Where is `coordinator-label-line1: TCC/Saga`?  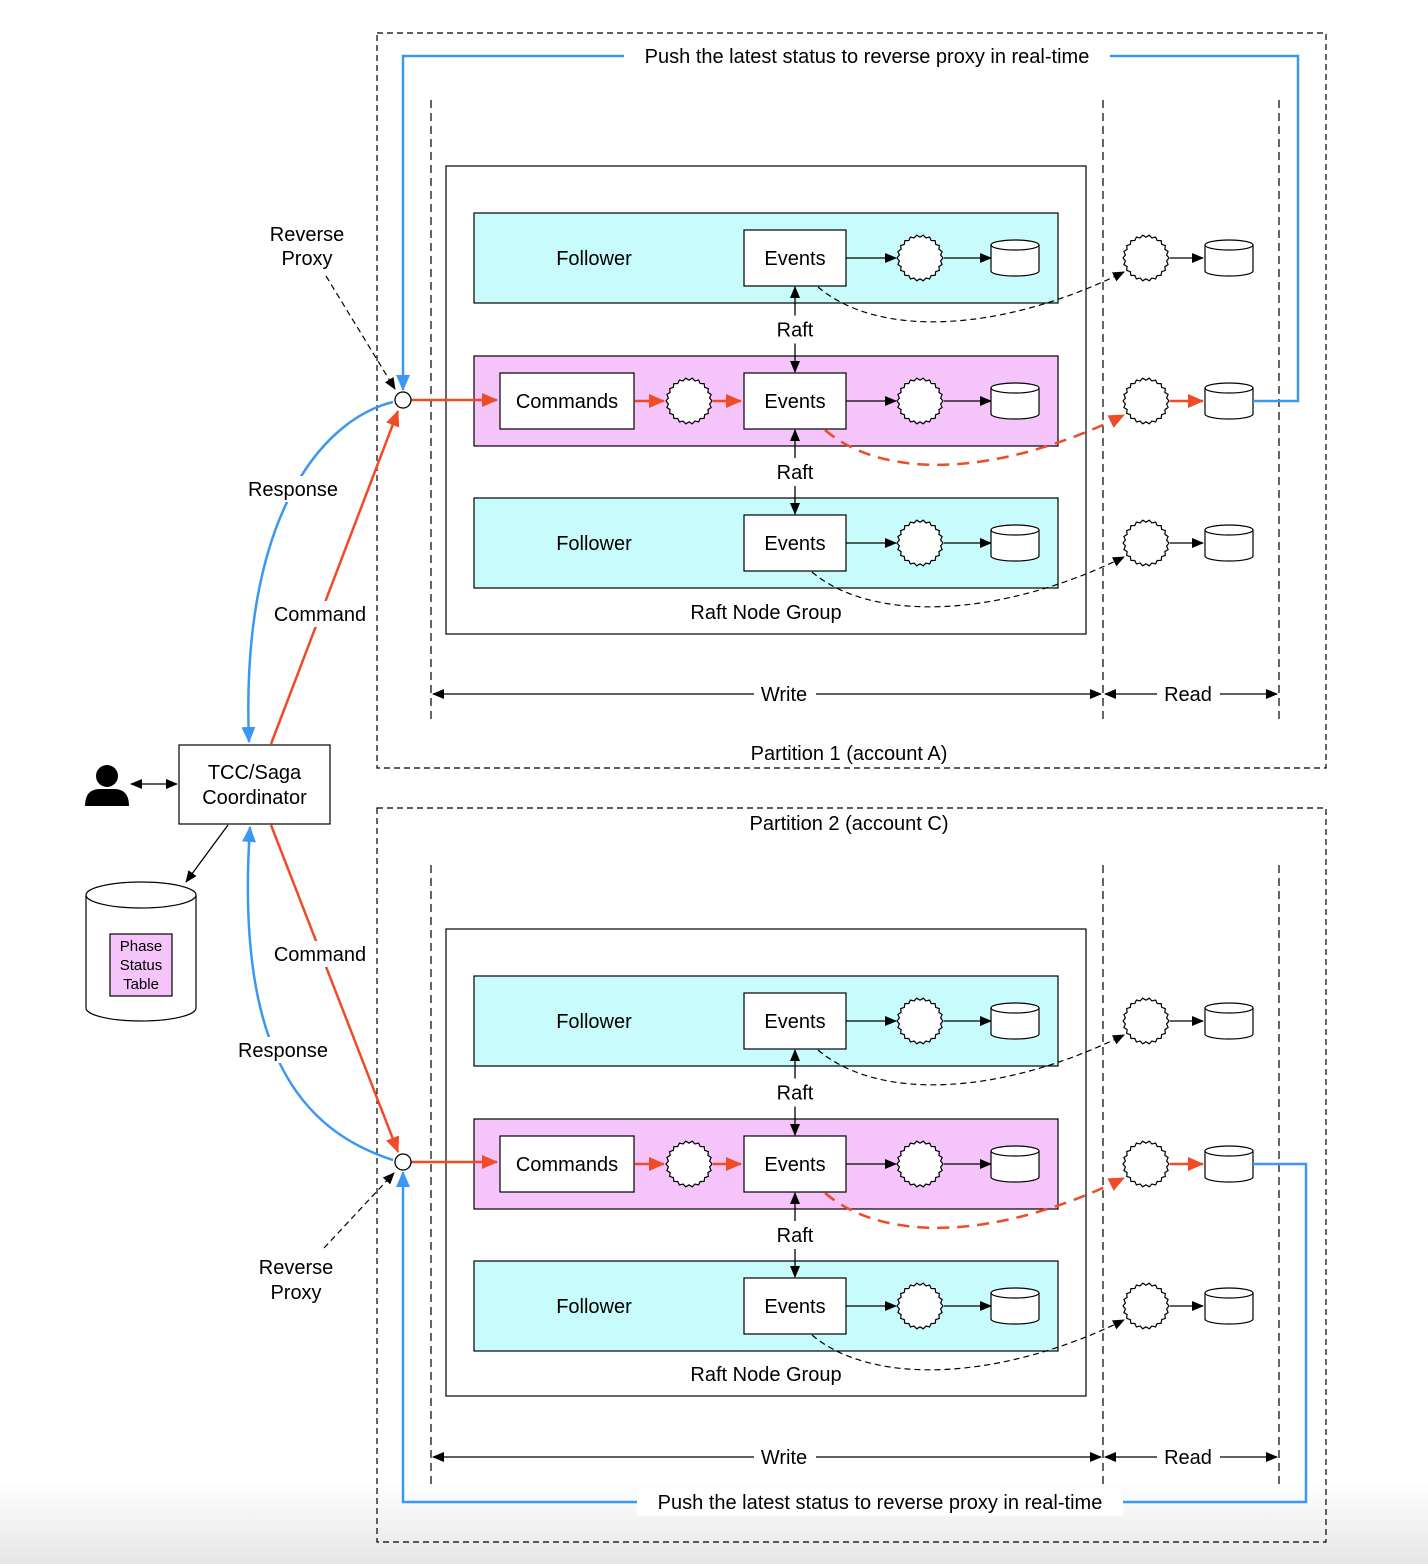
coordinator-label-line1: TCC/Saga is located at coordinates (255, 773).